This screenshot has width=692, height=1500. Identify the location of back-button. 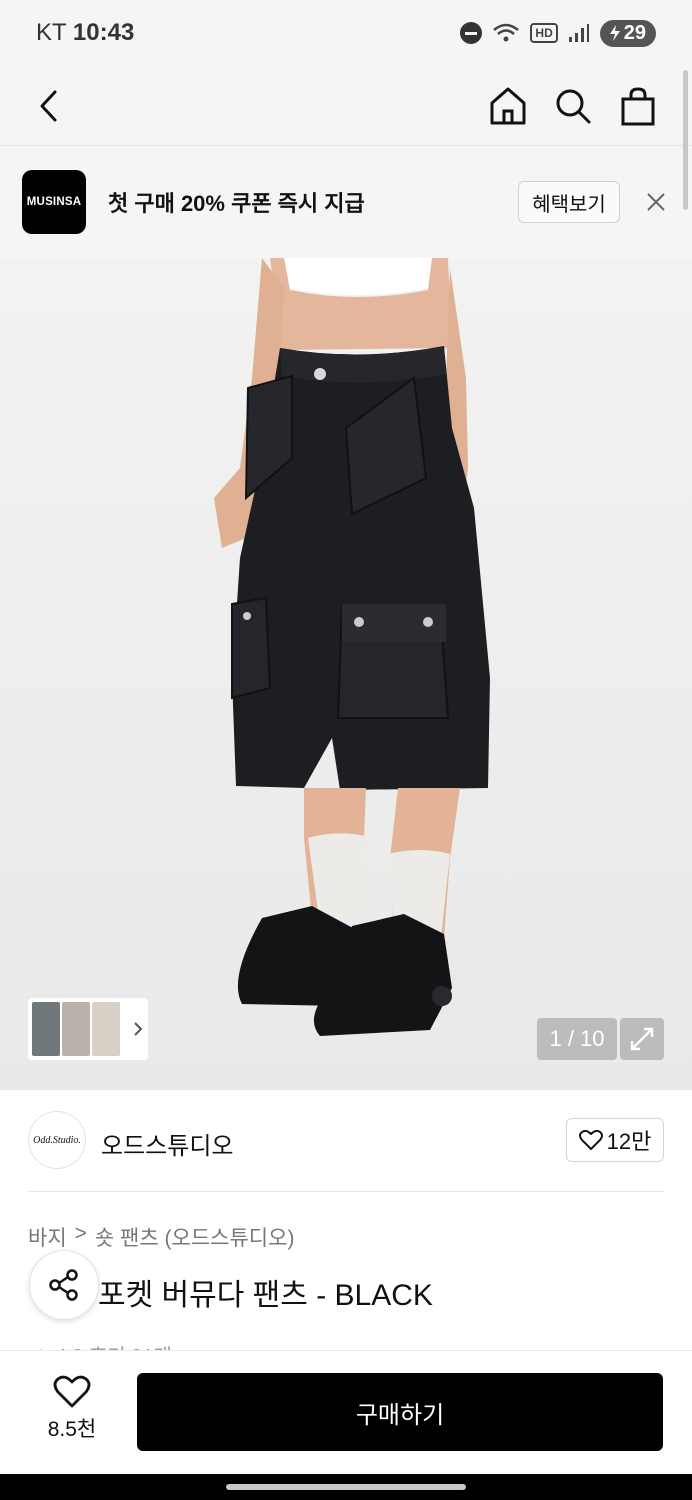
(50, 106).